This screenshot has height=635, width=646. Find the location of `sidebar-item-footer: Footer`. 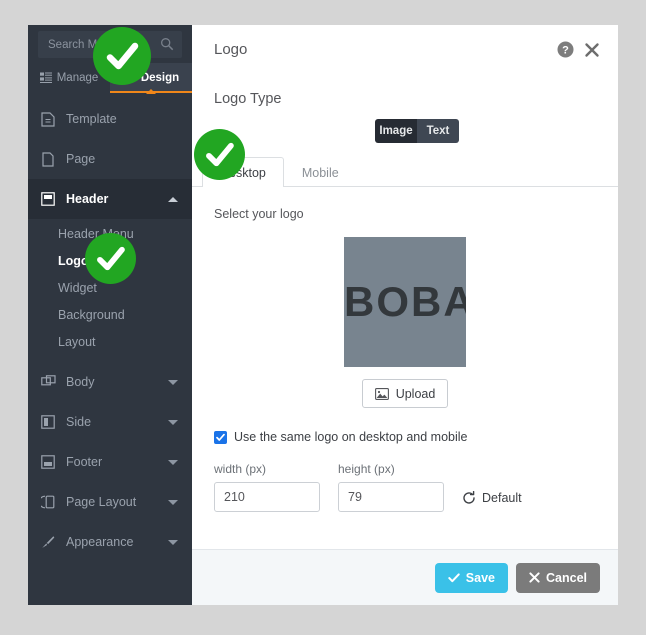

sidebar-item-footer: Footer is located at coordinates (110, 462).